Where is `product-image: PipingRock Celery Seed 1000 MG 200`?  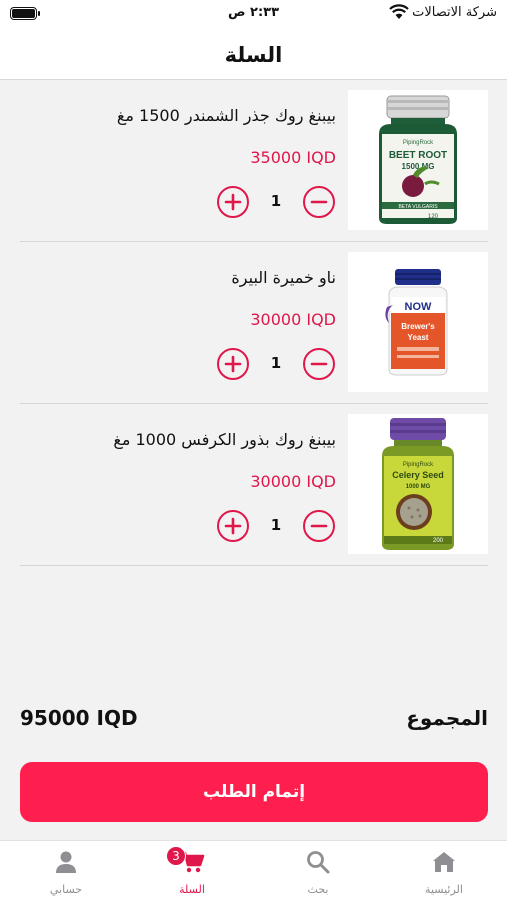
product-image: PipingRock Celery Seed 1000 MG 200 is located at coordinates (418, 484).